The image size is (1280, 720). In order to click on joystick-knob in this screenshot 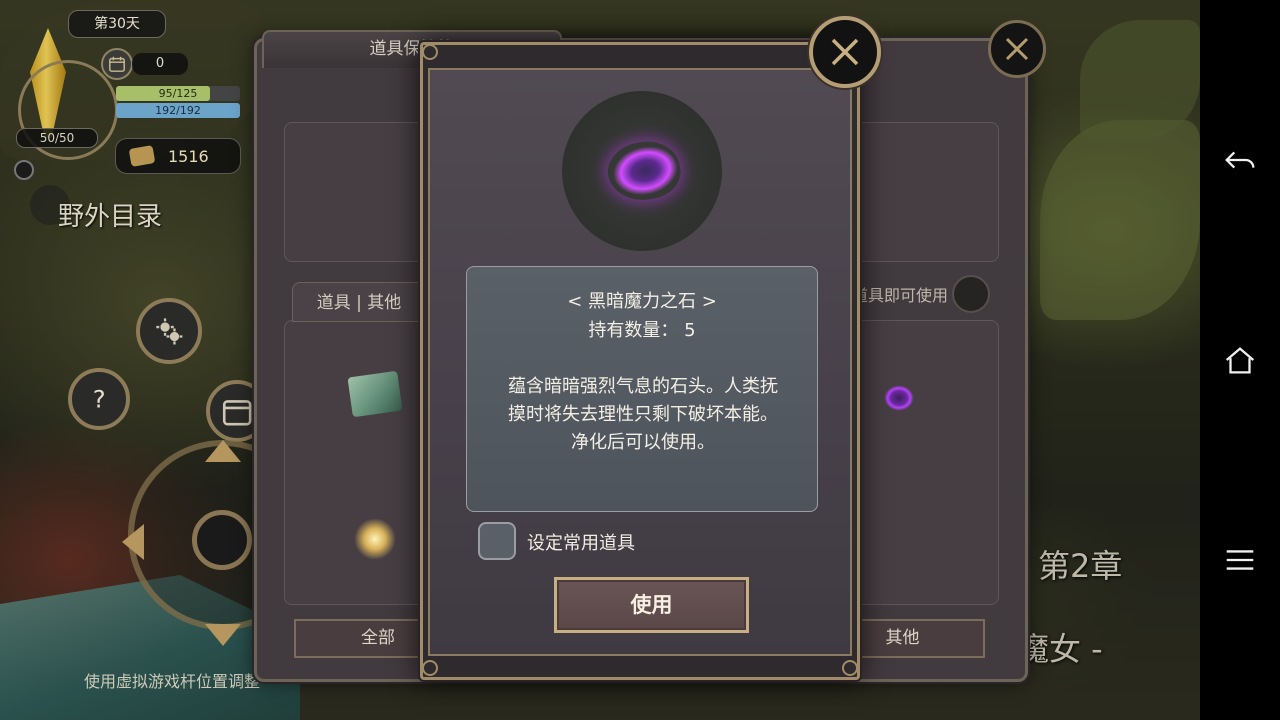, I will do `click(222, 540)`.